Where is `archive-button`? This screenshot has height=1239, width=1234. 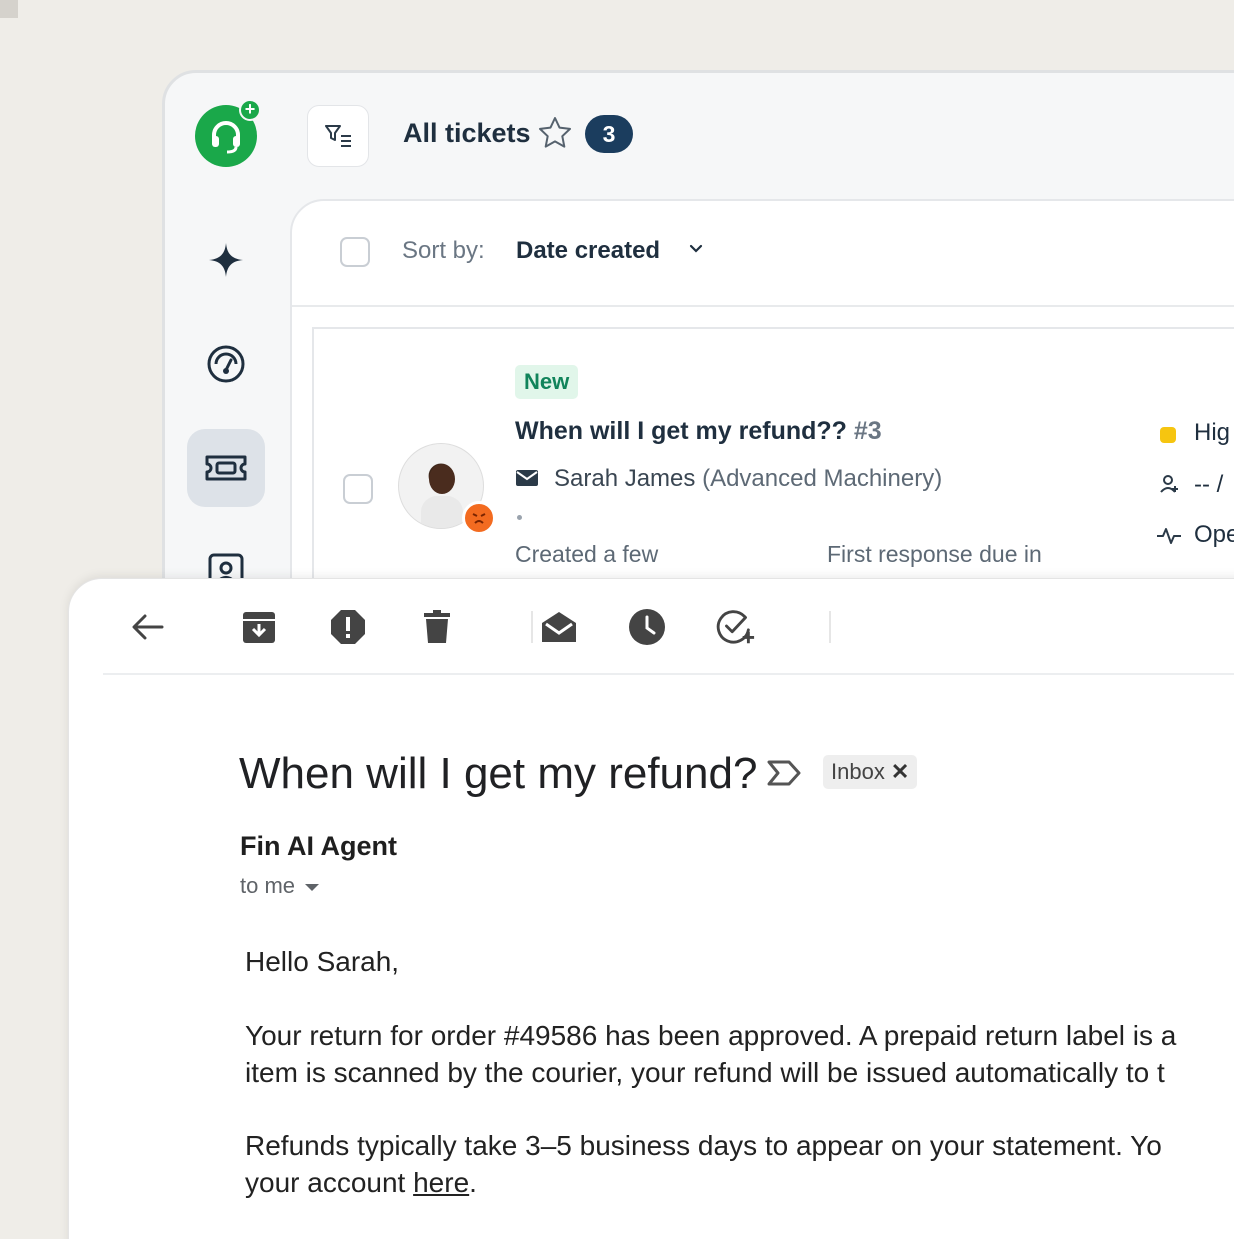
archive-button is located at coordinates (259, 627).